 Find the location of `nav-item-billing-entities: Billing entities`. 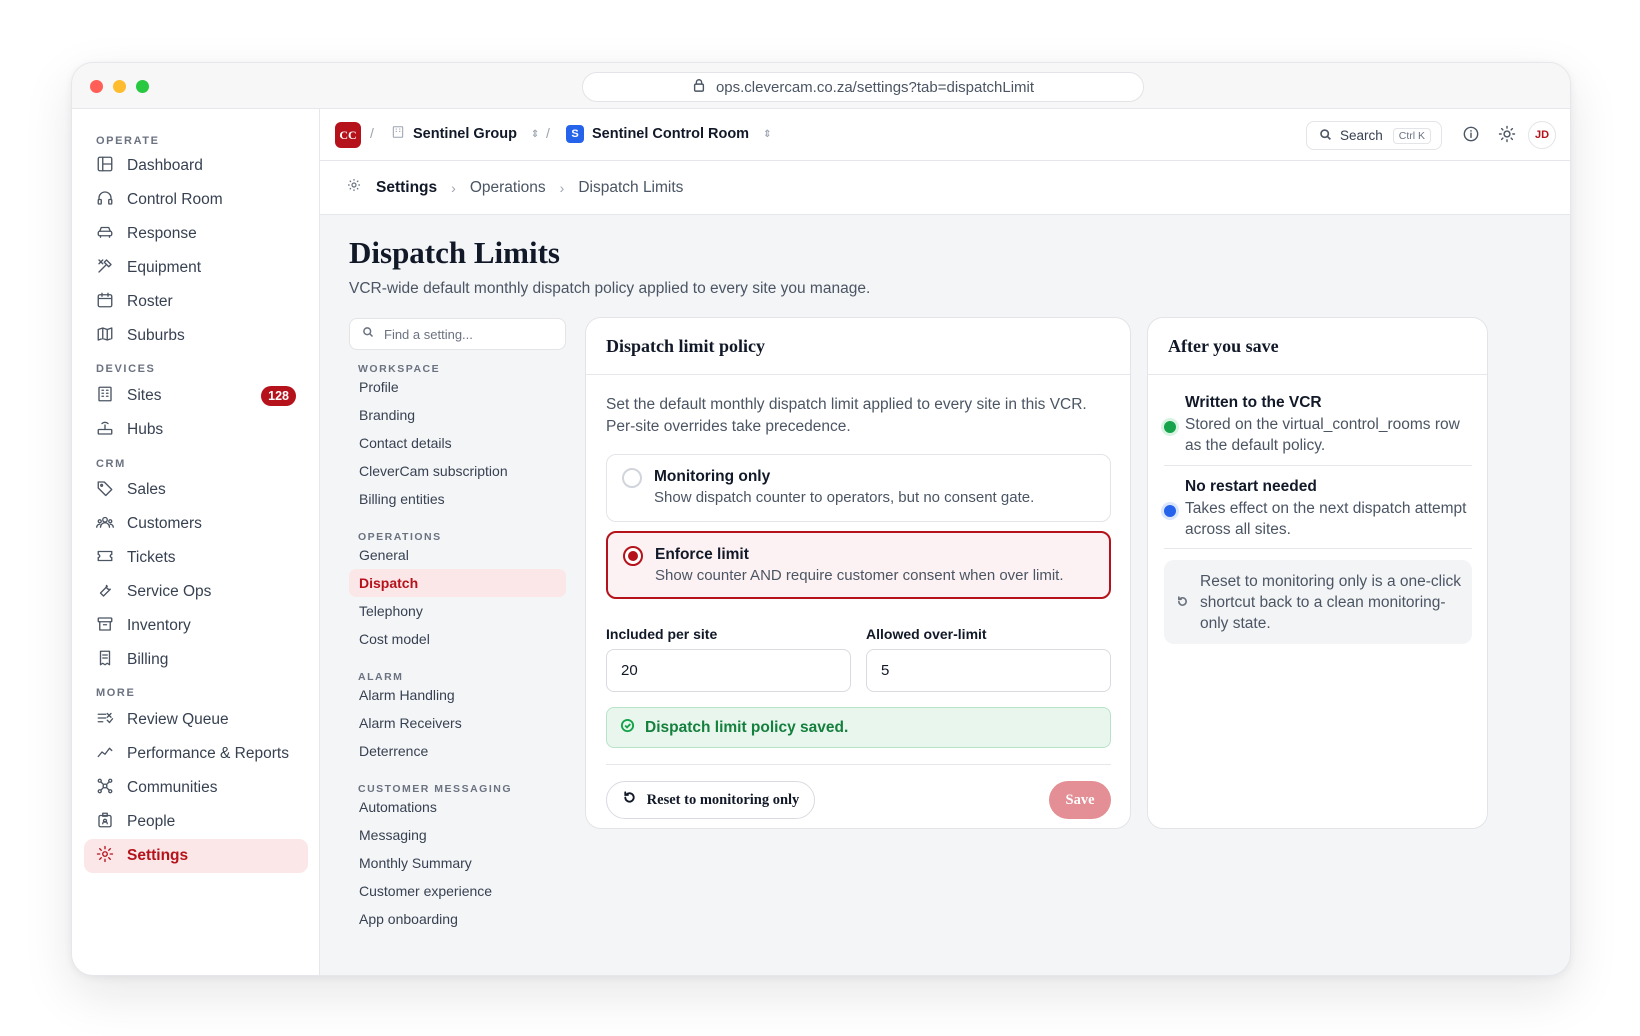

nav-item-billing-entities: Billing entities is located at coordinates (457, 499).